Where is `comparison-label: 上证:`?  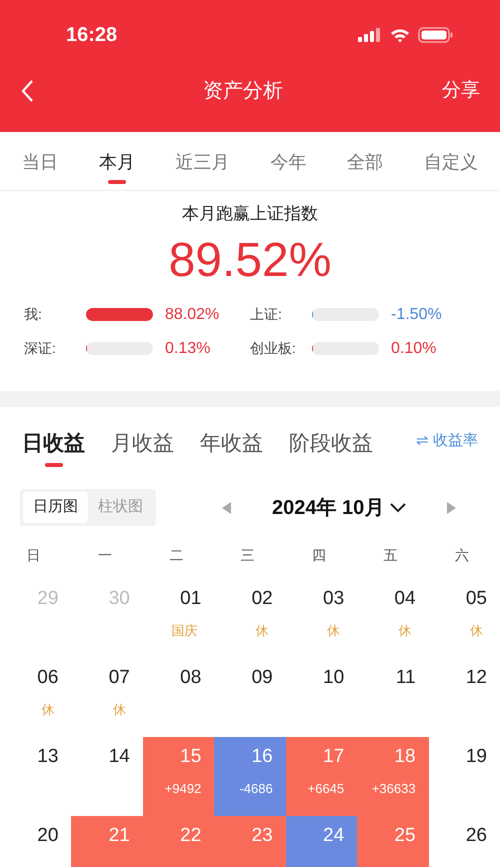 comparison-label: 上证: is located at coordinates (266, 314).